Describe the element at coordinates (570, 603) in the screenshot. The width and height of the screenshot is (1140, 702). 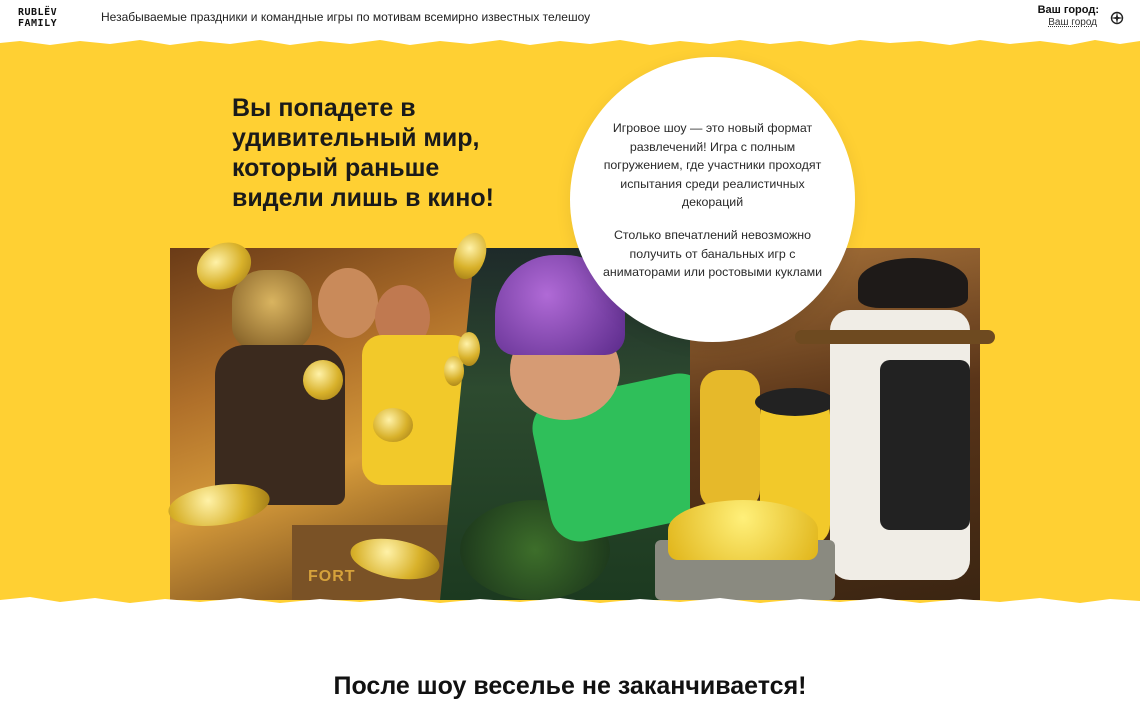
I see `torn-edge-bottom` at that location.